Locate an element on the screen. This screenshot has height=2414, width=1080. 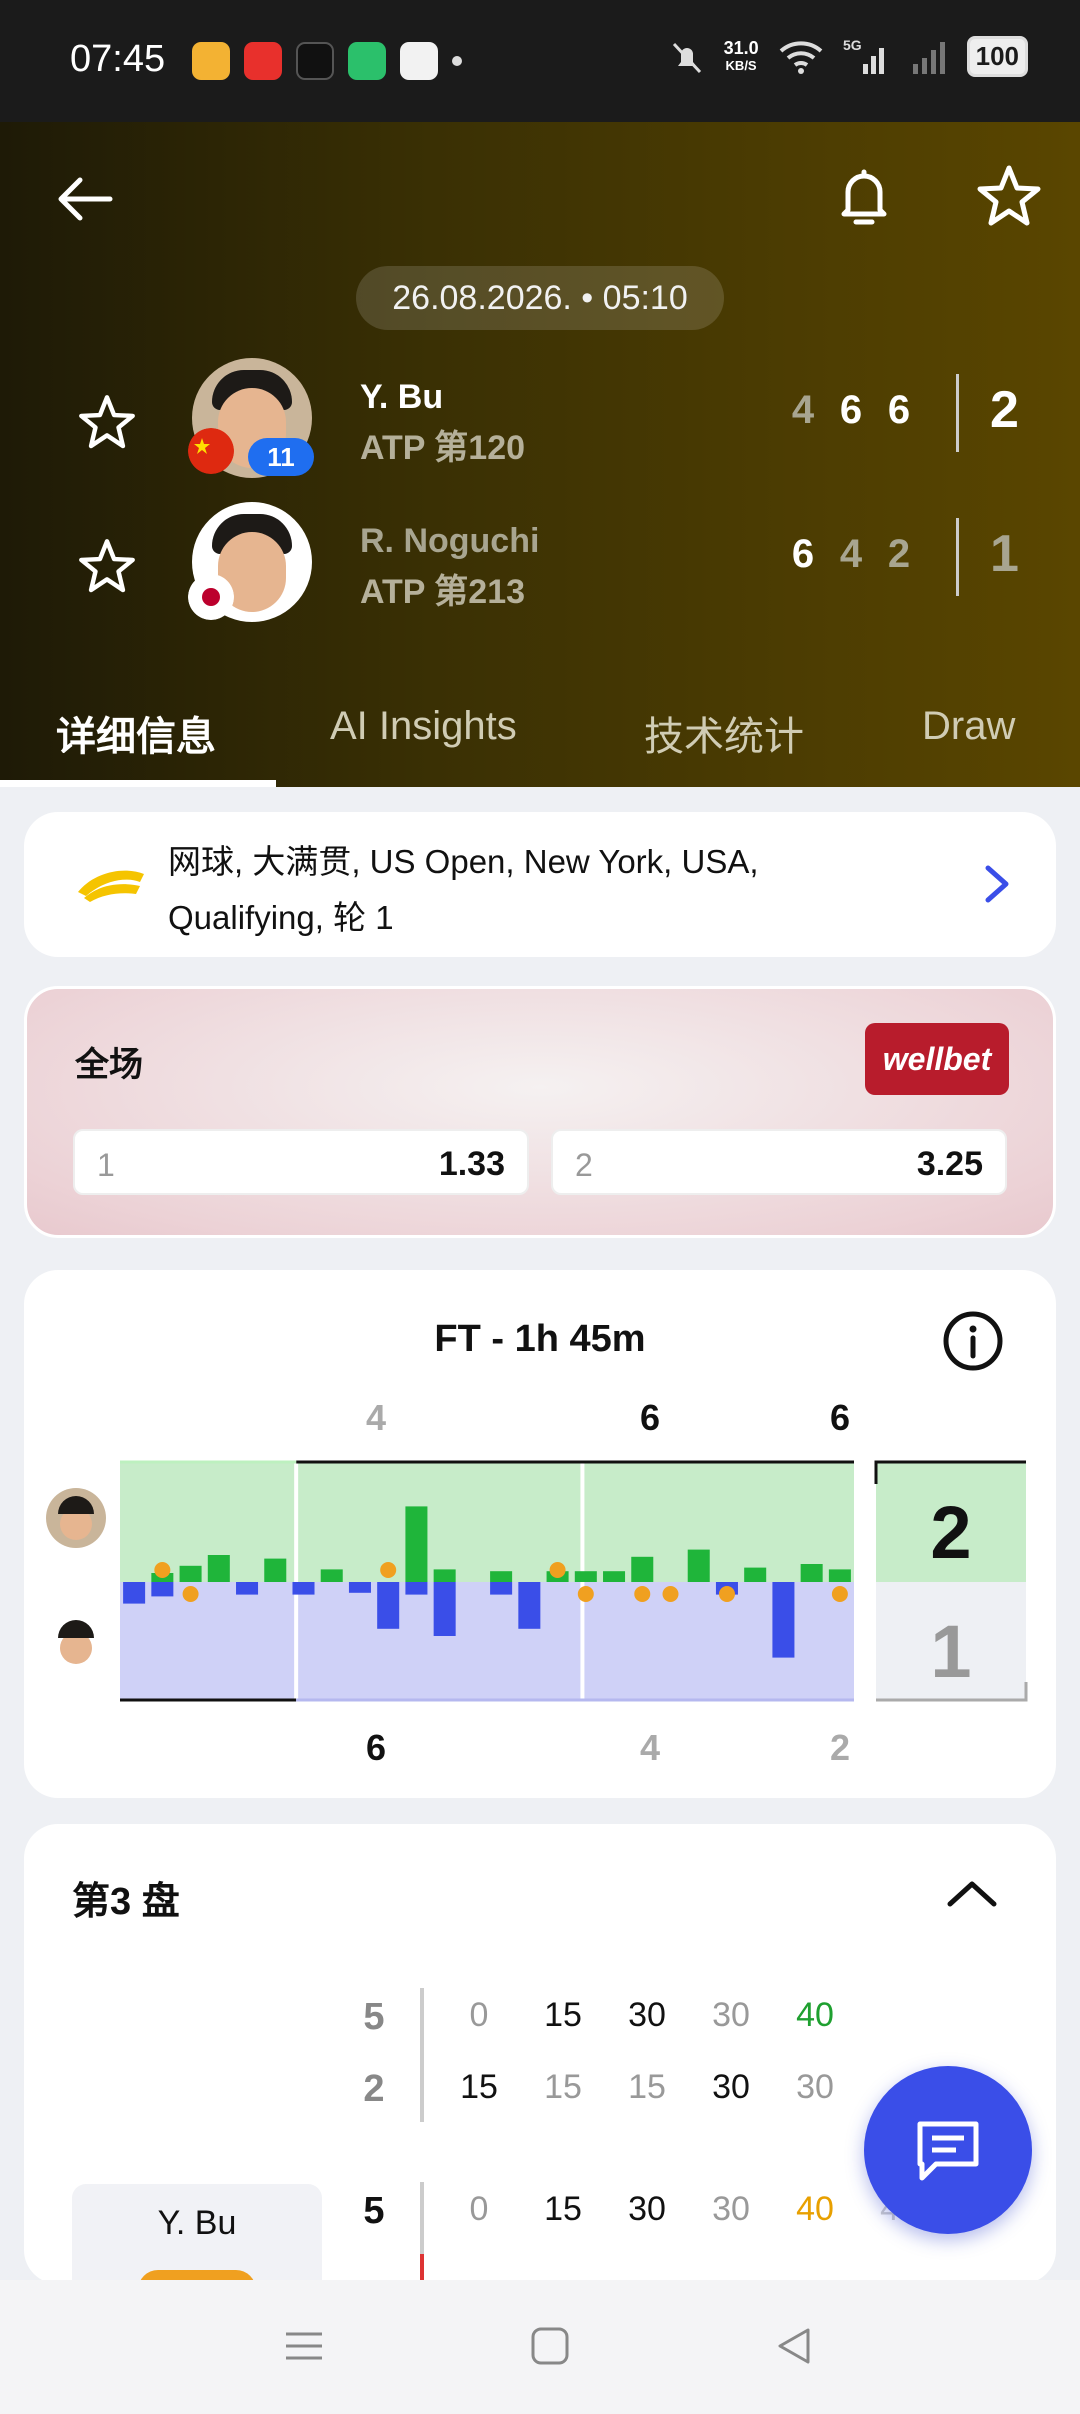
player-rank: ATP 第120 is located at coordinates (443, 448).